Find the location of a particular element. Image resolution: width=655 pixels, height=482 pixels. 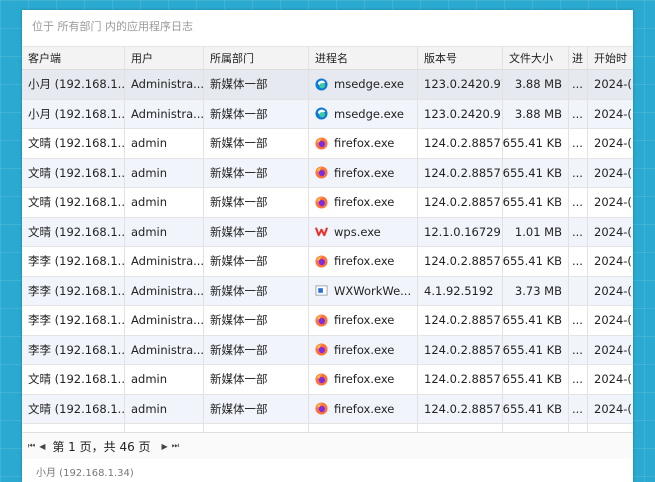

next-page-button: ▶ is located at coordinates (165, 446).